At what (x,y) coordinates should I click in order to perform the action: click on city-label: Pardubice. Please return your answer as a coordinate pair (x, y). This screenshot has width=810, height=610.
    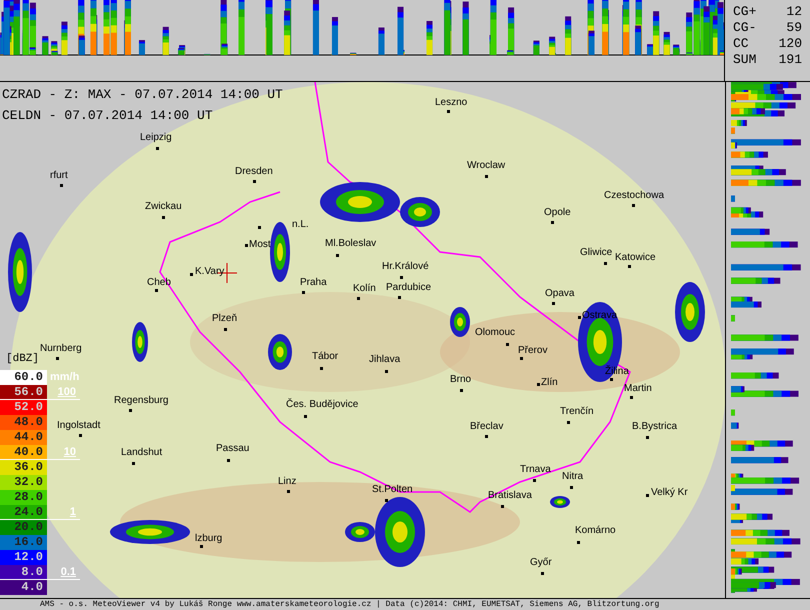
    Looking at the image, I should click on (409, 288).